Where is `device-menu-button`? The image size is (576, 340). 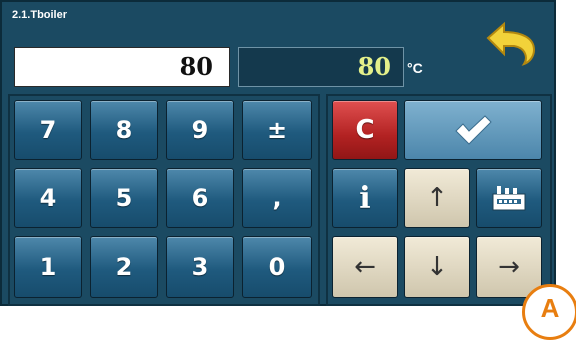
device-menu-button is located at coordinates (509, 198).